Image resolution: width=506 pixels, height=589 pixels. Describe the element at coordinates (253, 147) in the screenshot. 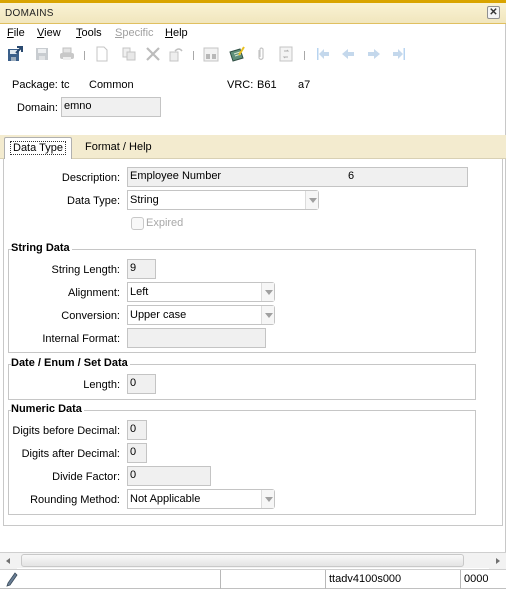

I see `tab-bar: Data Type Format / Help` at that location.